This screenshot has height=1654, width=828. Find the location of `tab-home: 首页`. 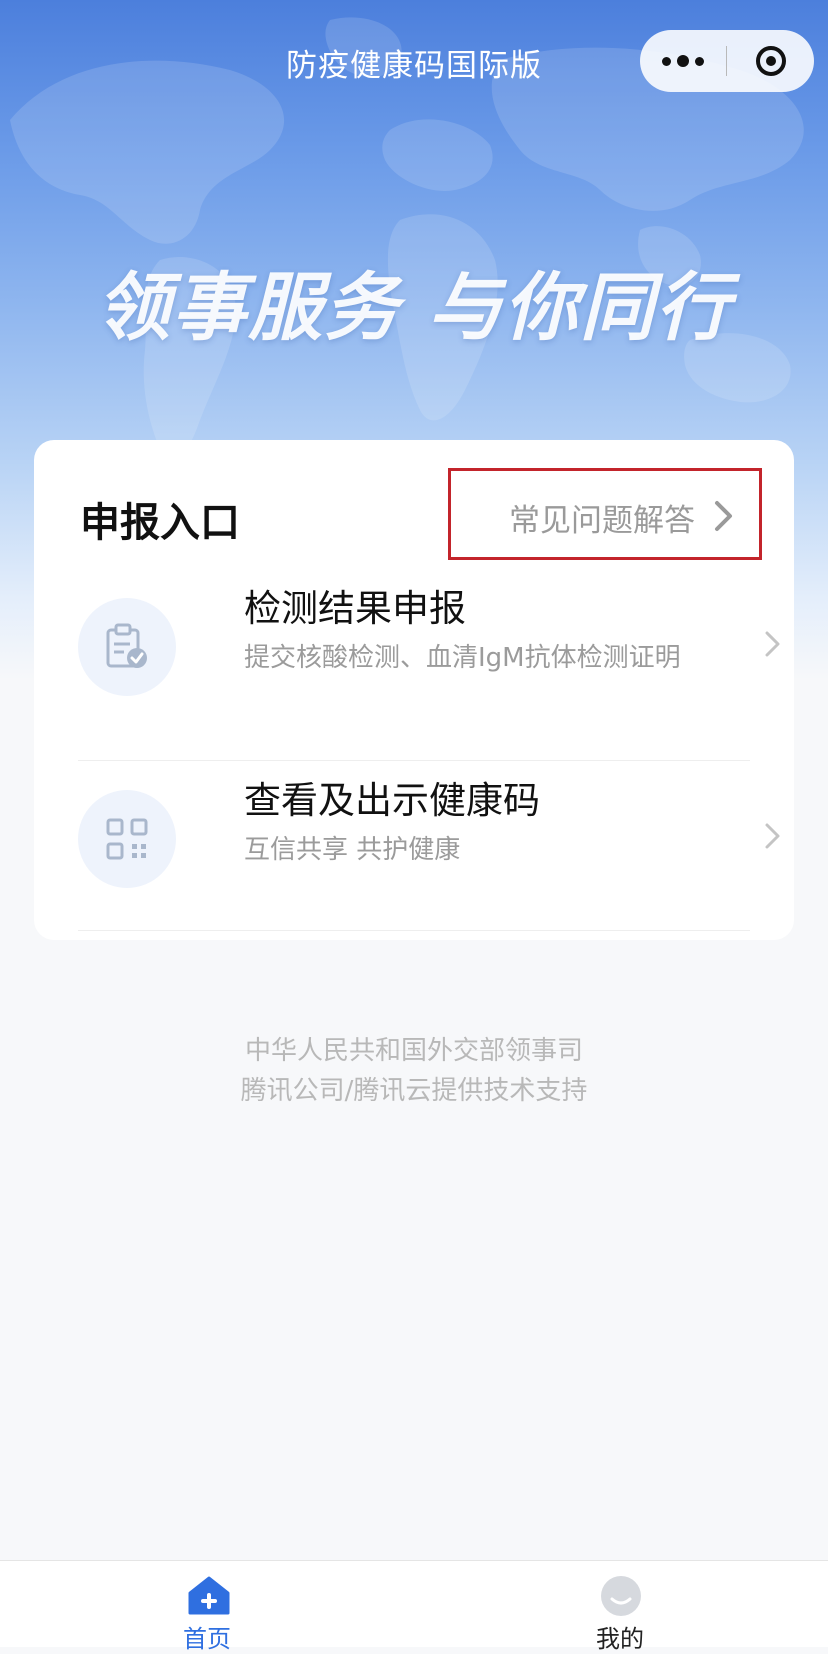

tab-home: 首页 is located at coordinates (207, 1607).